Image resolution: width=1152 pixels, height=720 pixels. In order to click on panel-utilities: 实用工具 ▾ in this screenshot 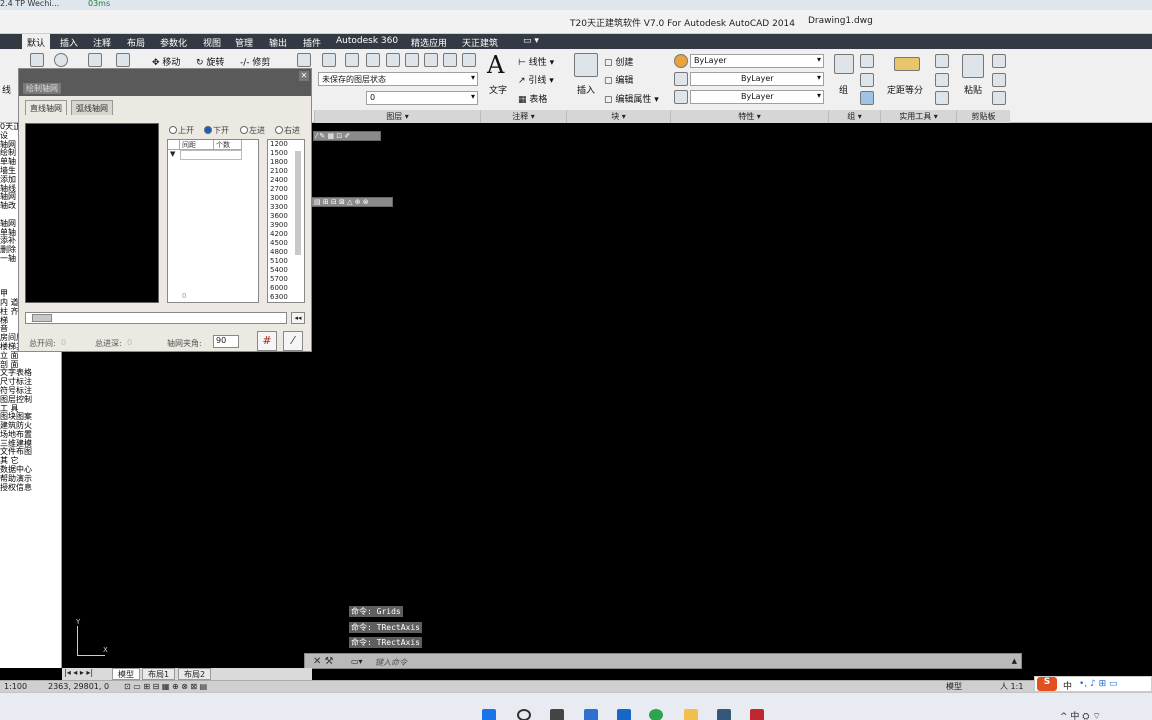, I will do `click(918, 116)`.